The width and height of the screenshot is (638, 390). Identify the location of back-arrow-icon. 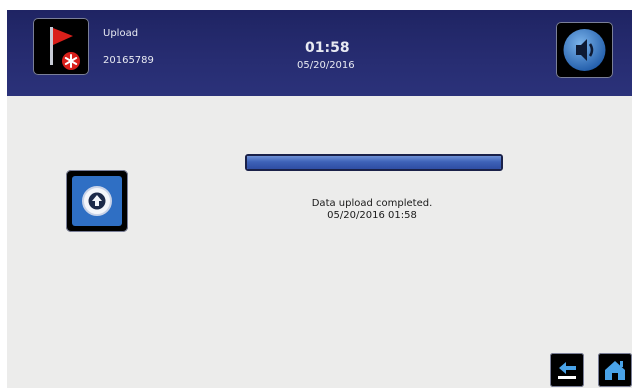
(567, 370).